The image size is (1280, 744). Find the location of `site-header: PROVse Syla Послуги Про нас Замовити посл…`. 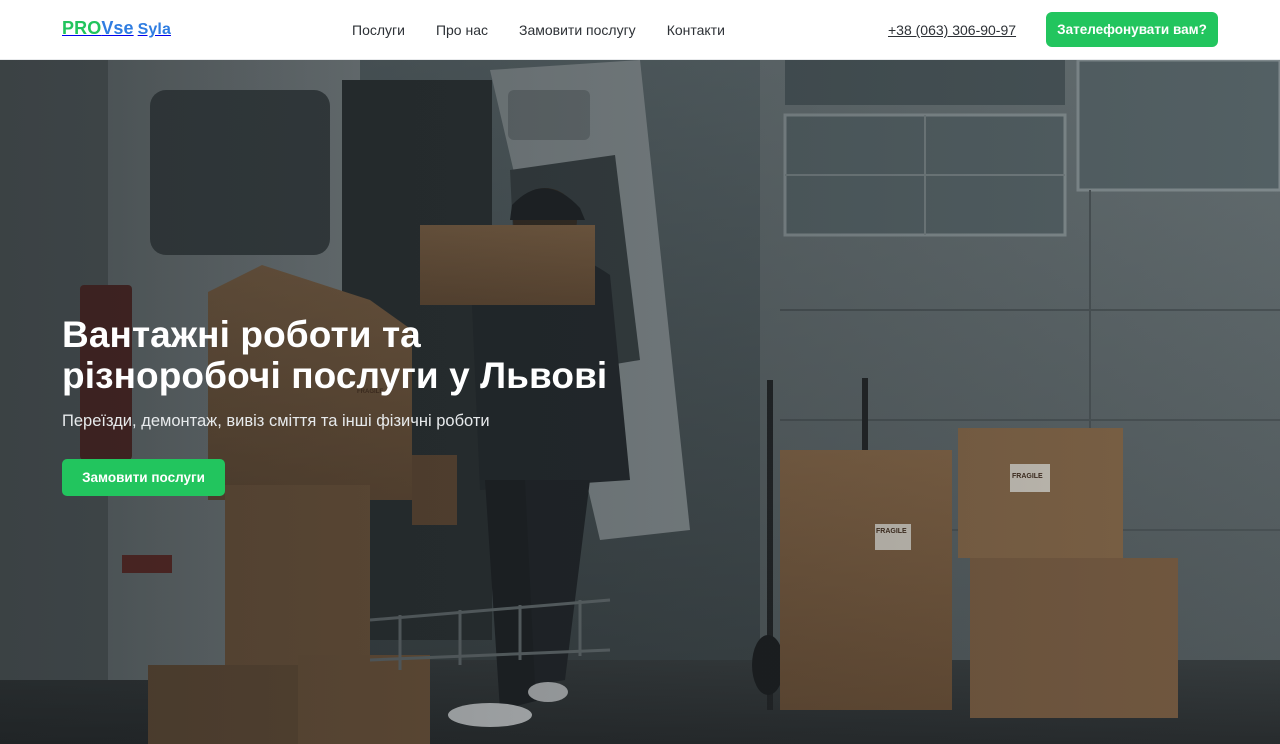

site-header: PROVse Syla Послуги Про нас Замовити посл… is located at coordinates (640, 30).